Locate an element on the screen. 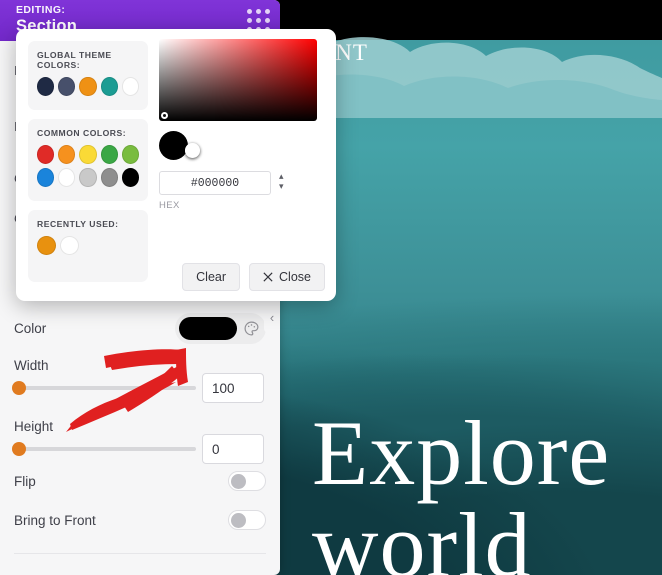 The height and width of the screenshot is (575, 662). color-picker-controls: #000000 HEX ▴ ▾ Clear Close is located at coordinates (246, 165).